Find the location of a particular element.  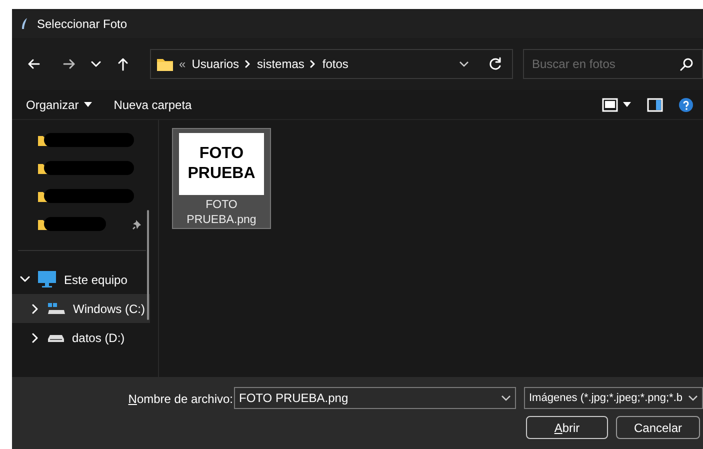

help-icon is located at coordinates (686, 105).